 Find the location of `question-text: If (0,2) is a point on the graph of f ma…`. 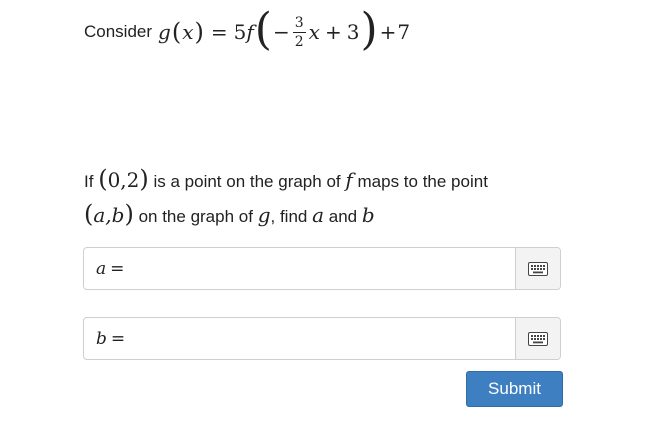

question-text: If (0,2) is a point on the graph of f ma… is located at coordinates (334, 198).